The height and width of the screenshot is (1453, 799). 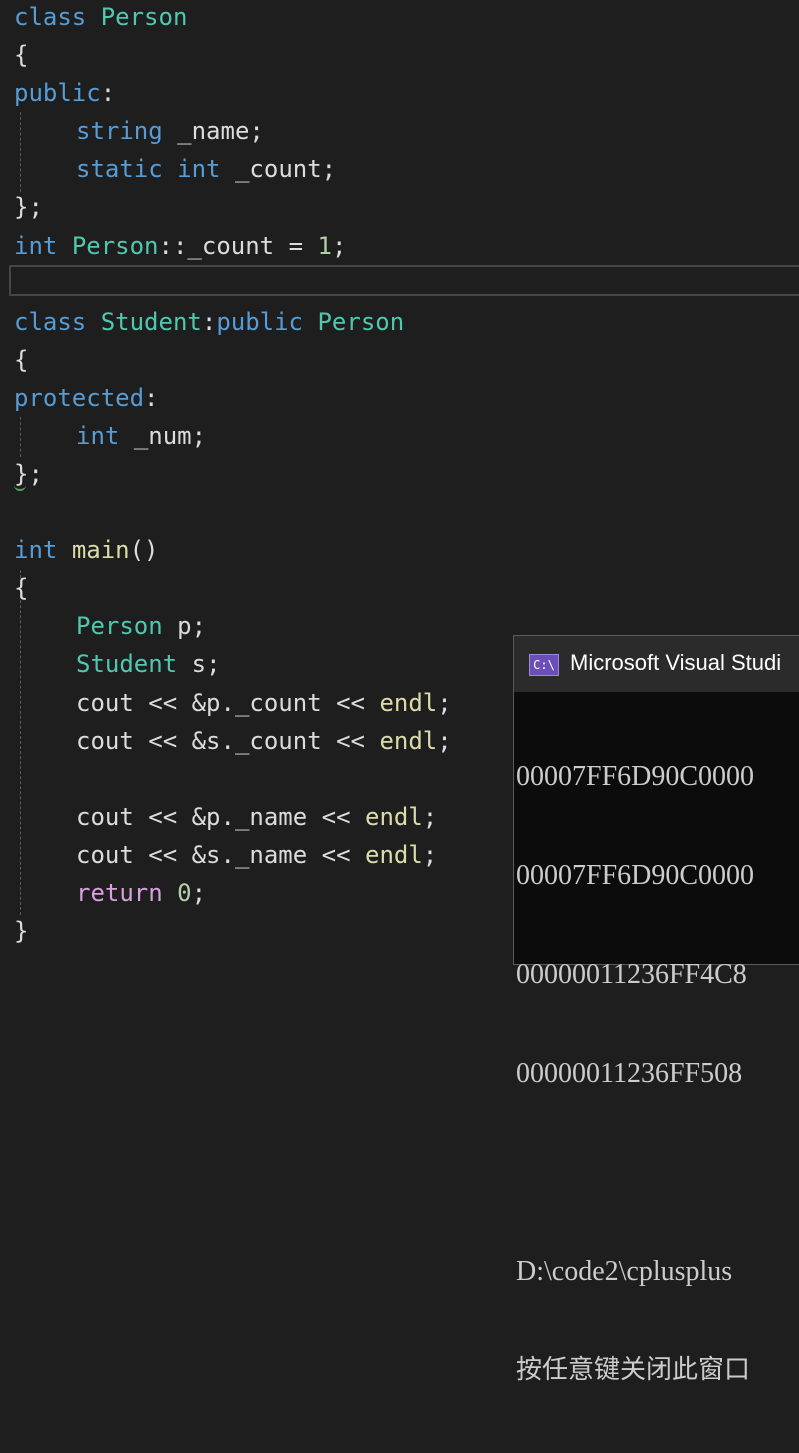 What do you see at coordinates (631, 974) in the screenshot?
I see `console-output-line: 00000011236FF4C8` at bounding box center [631, 974].